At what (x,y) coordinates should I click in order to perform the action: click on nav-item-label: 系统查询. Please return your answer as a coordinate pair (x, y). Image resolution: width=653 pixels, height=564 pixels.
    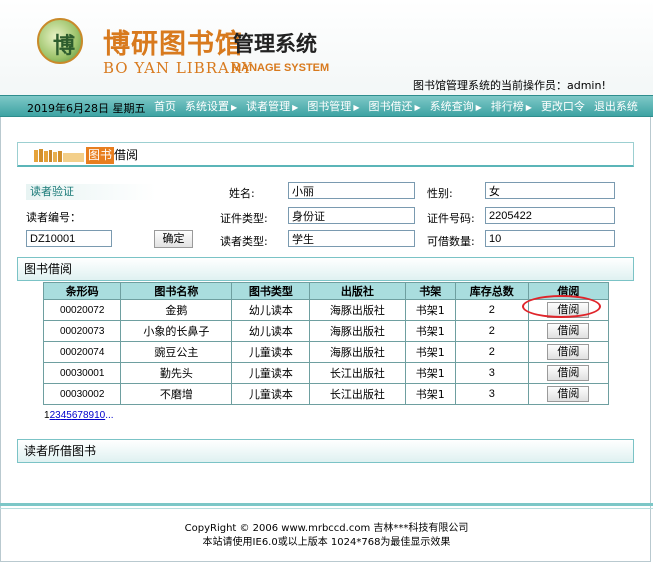
    Looking at the image, I should click on (451, 106).